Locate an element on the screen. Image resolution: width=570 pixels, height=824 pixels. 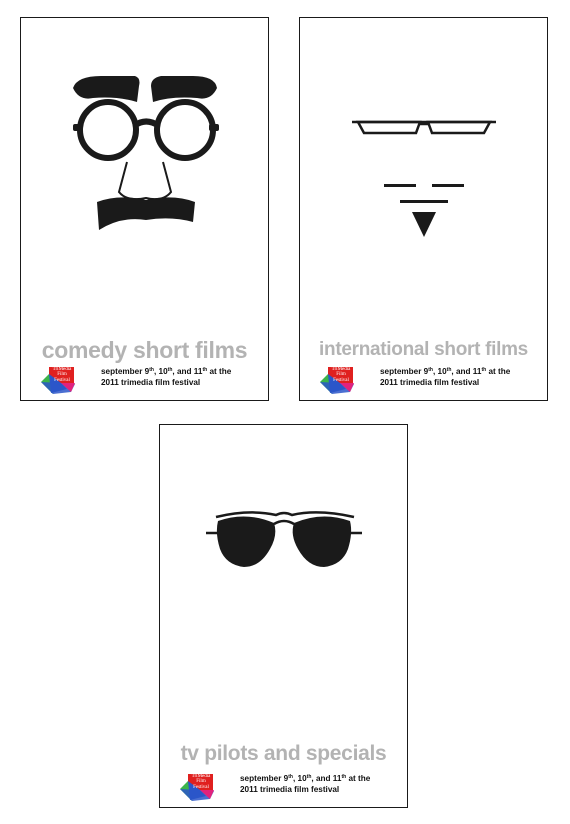
poster-title: international short films is located at coordinates (423, 349).